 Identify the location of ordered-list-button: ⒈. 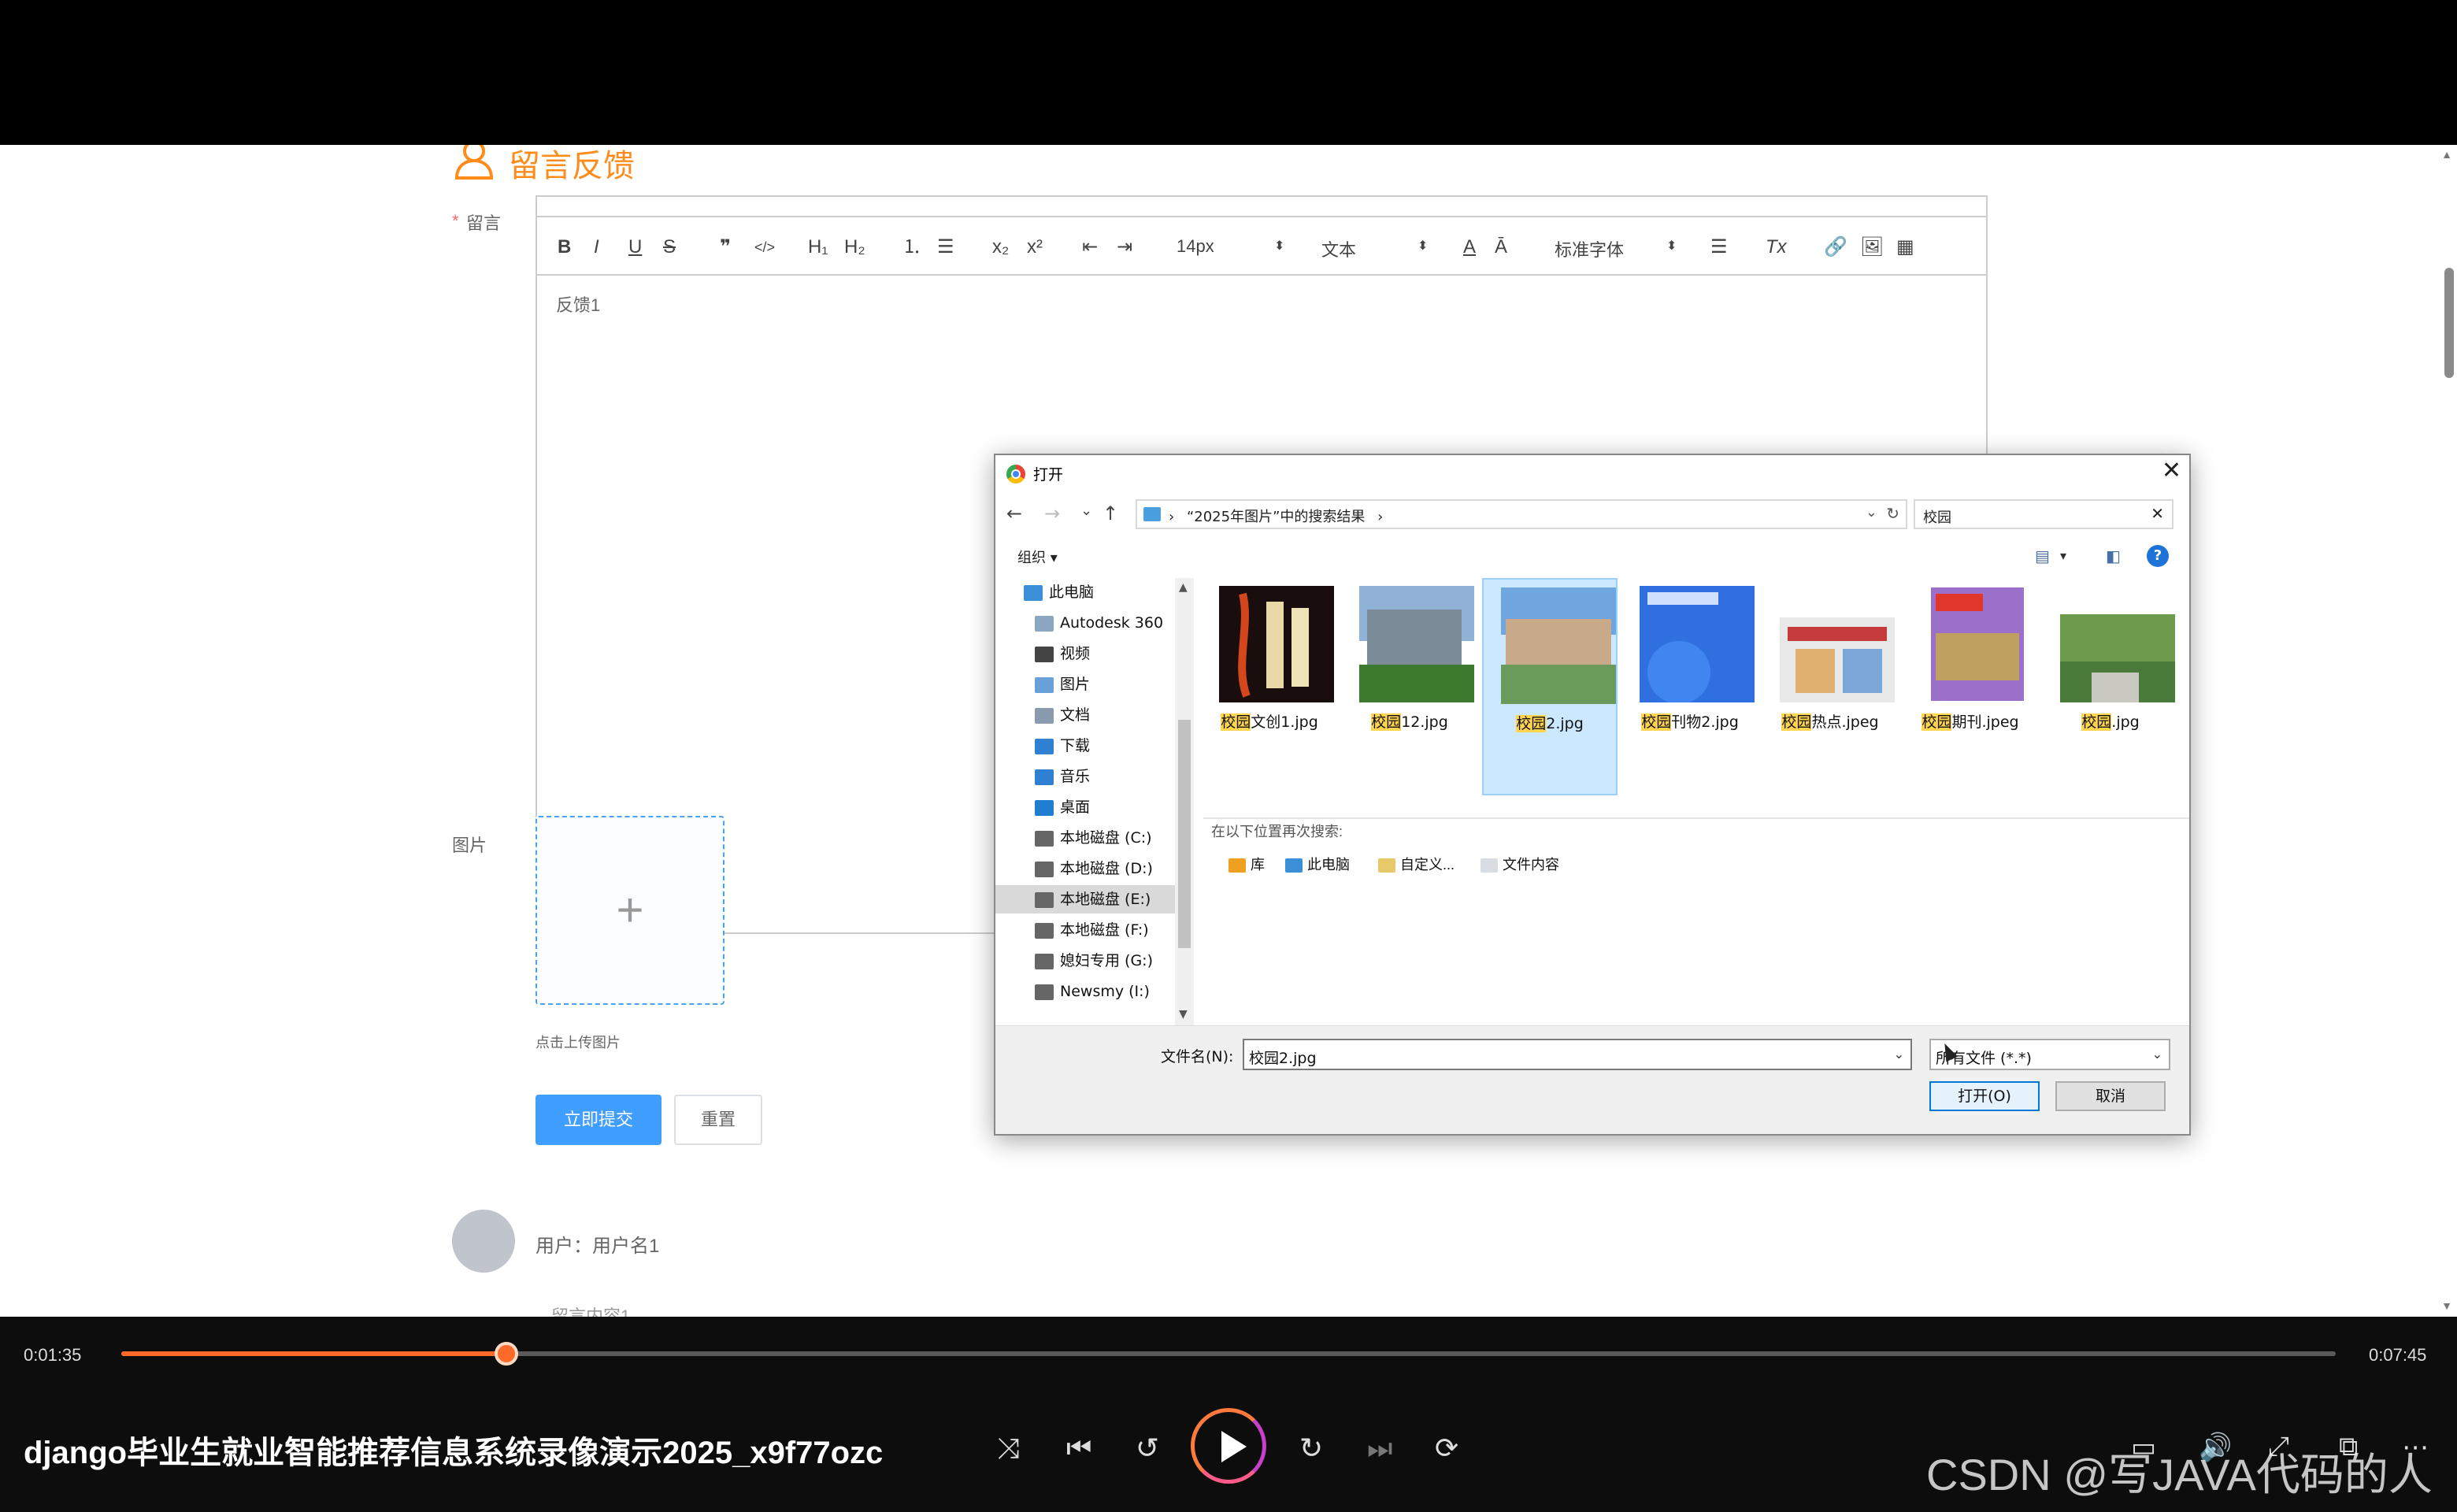
(911, 247).